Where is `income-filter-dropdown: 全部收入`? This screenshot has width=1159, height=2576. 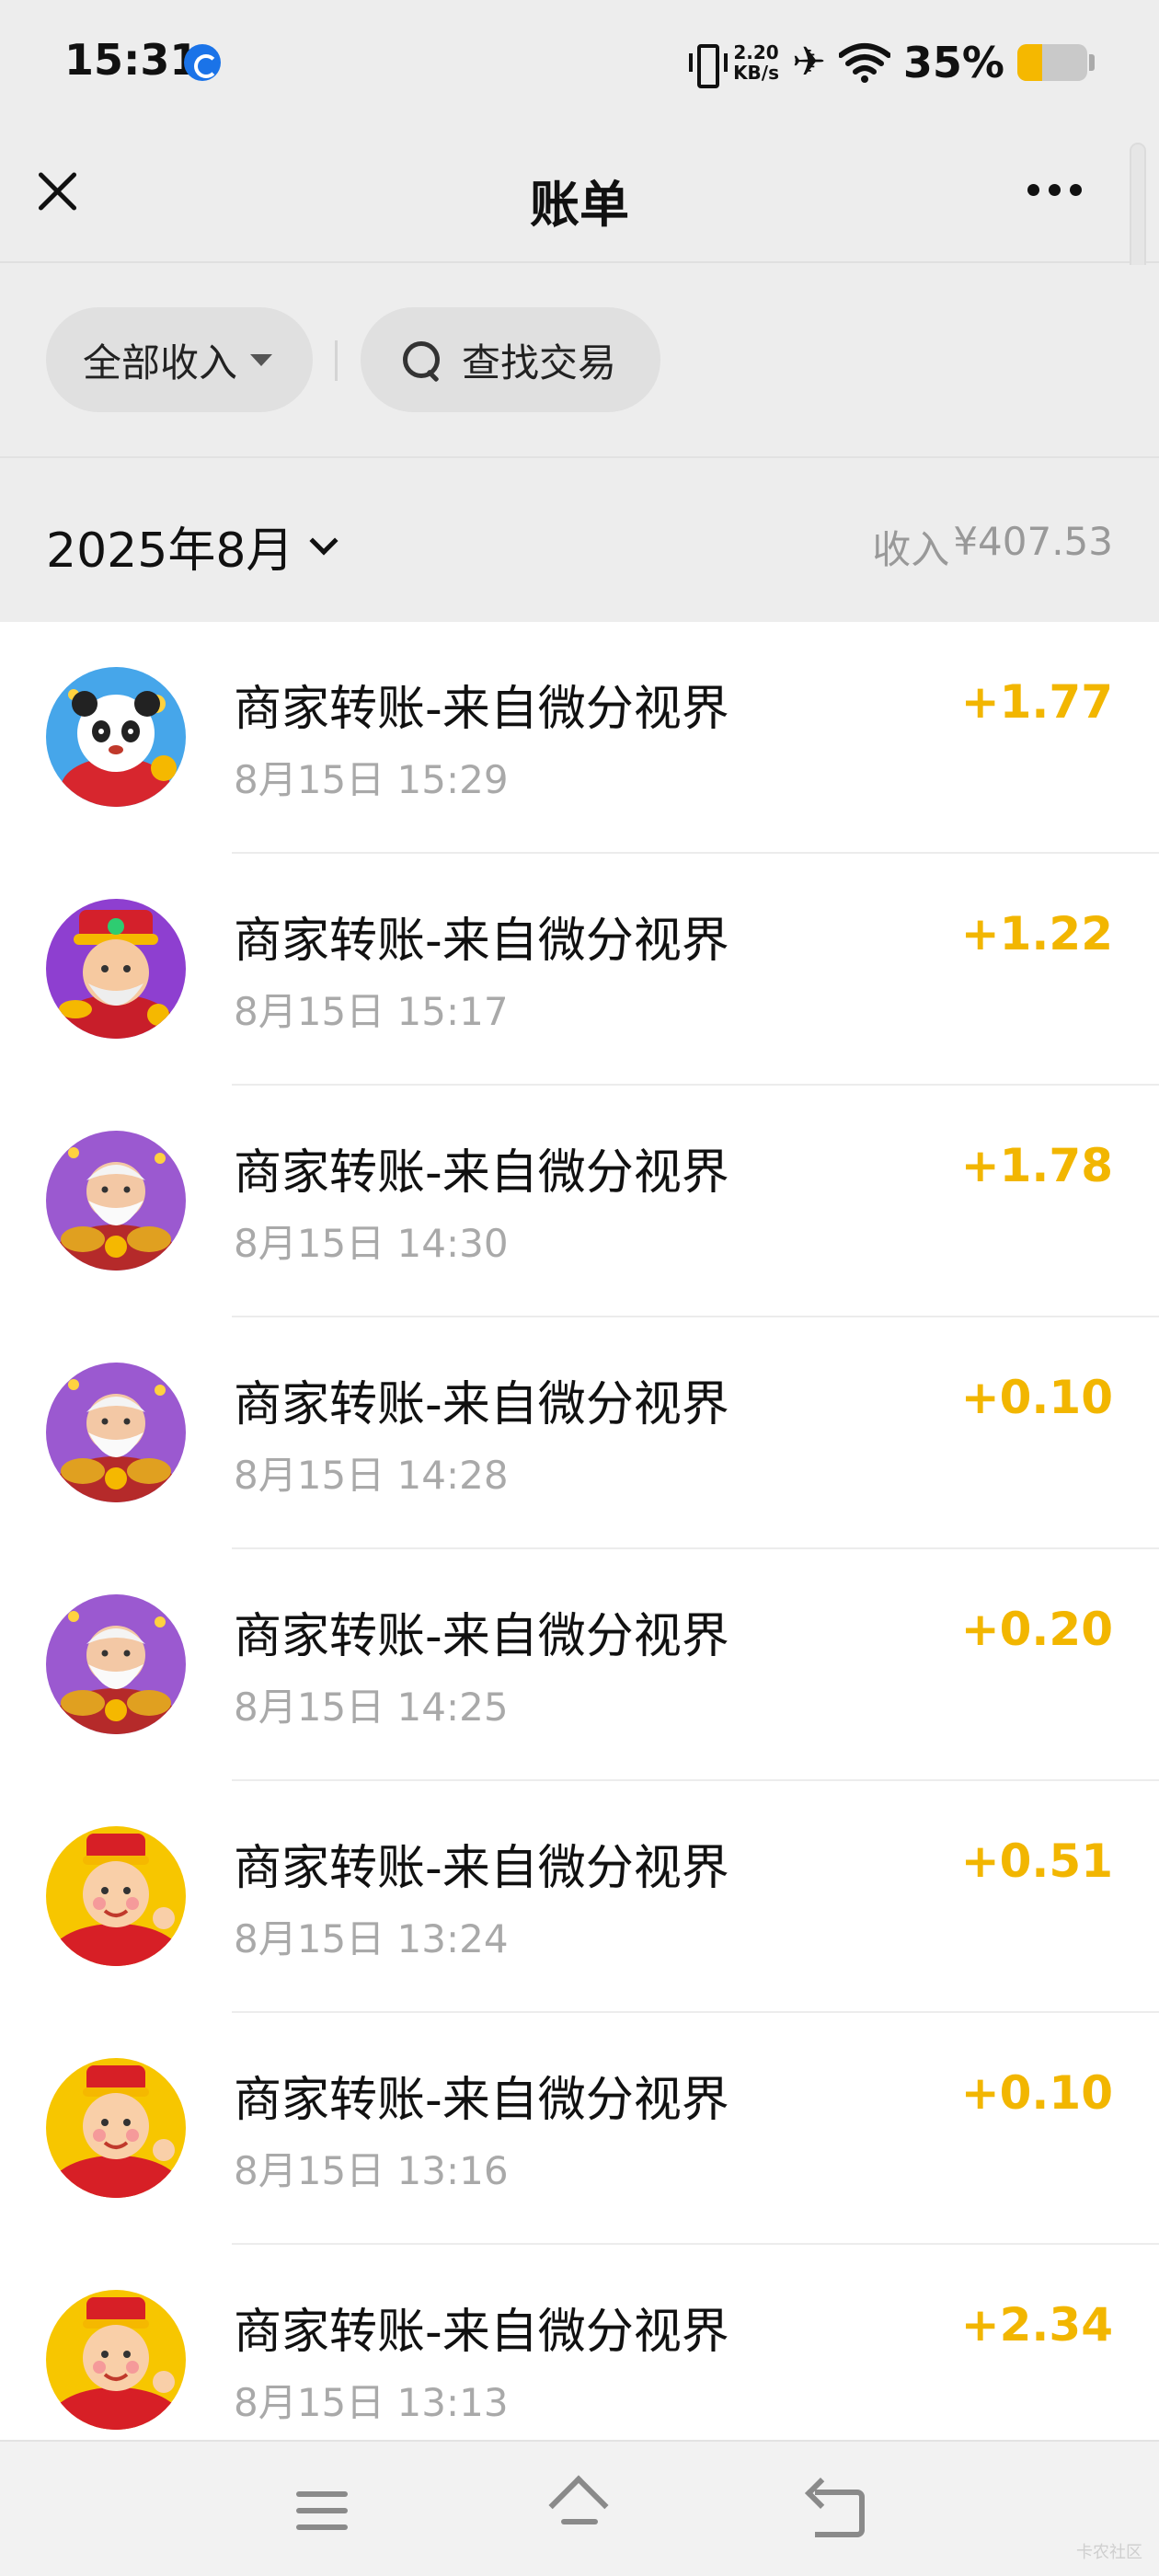 income-filter-dropdown: 全部收入 is located at coordinates (179, 359).